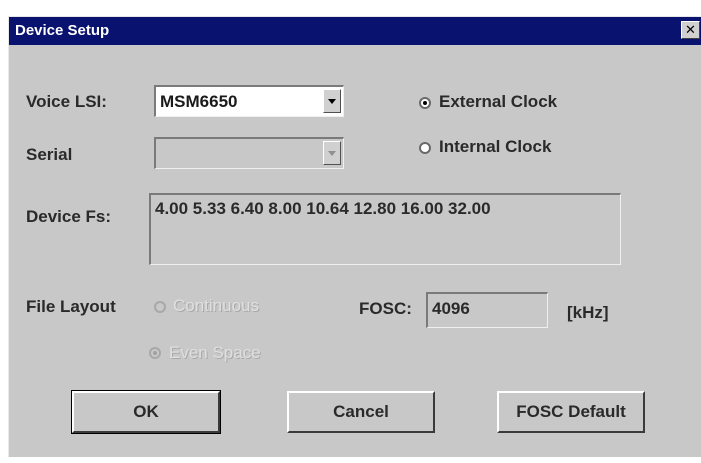  What do you see at coordinates (425, 103) in the screenshot?
I see `external-clock-radio` at bounding box center [425, 103].